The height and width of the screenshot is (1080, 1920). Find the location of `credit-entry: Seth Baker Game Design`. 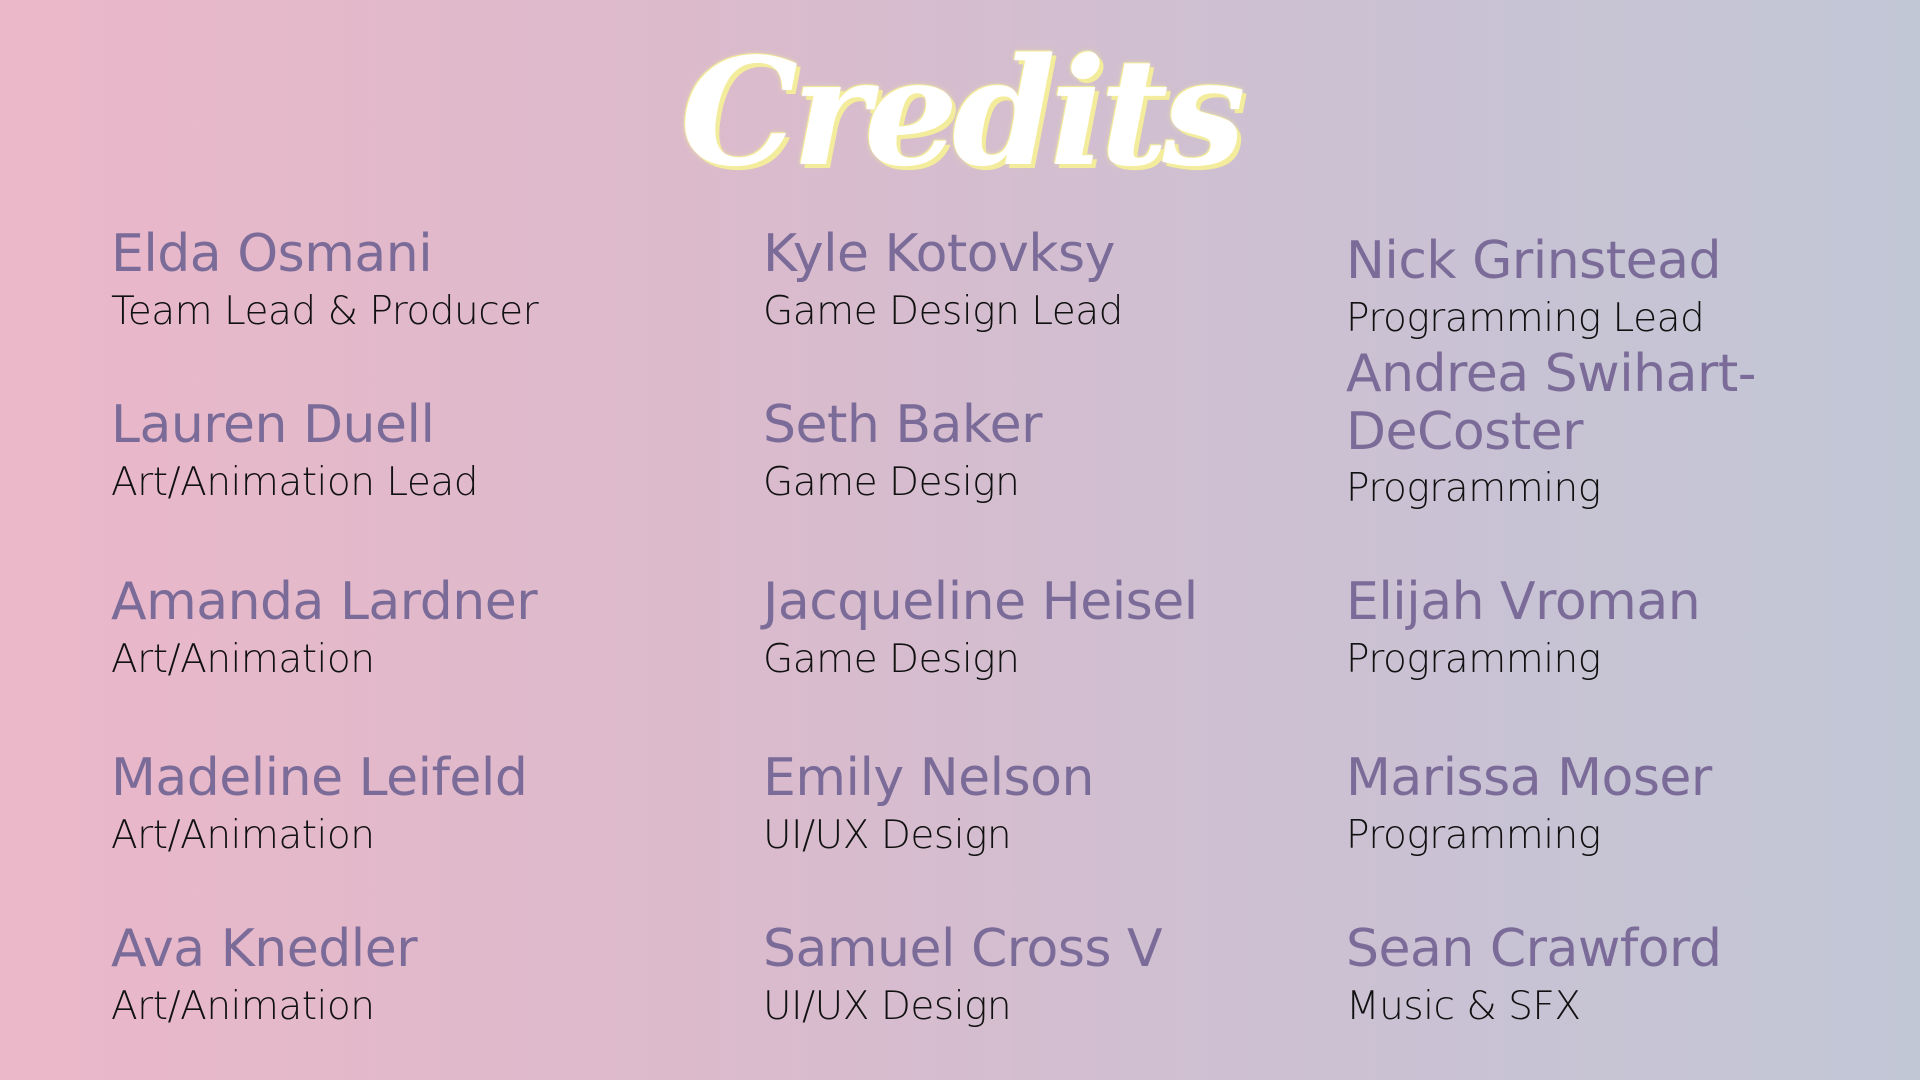

credit-entry: Seth Baker Game Design is located at coordinates (903, 453).